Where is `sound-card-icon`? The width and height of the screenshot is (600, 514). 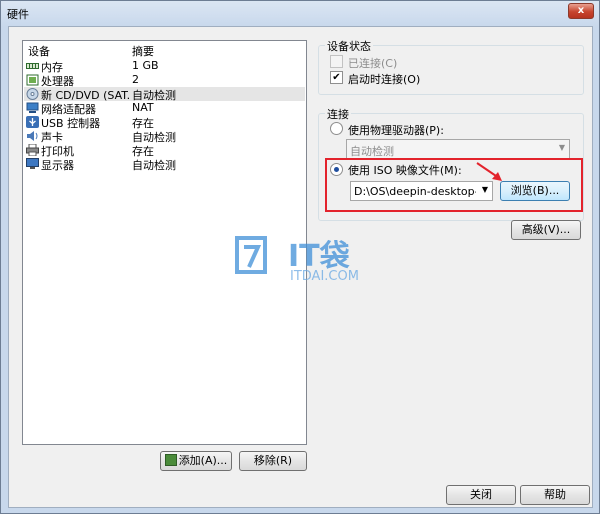 sound-card-icon is located at coordinates (32, 136).